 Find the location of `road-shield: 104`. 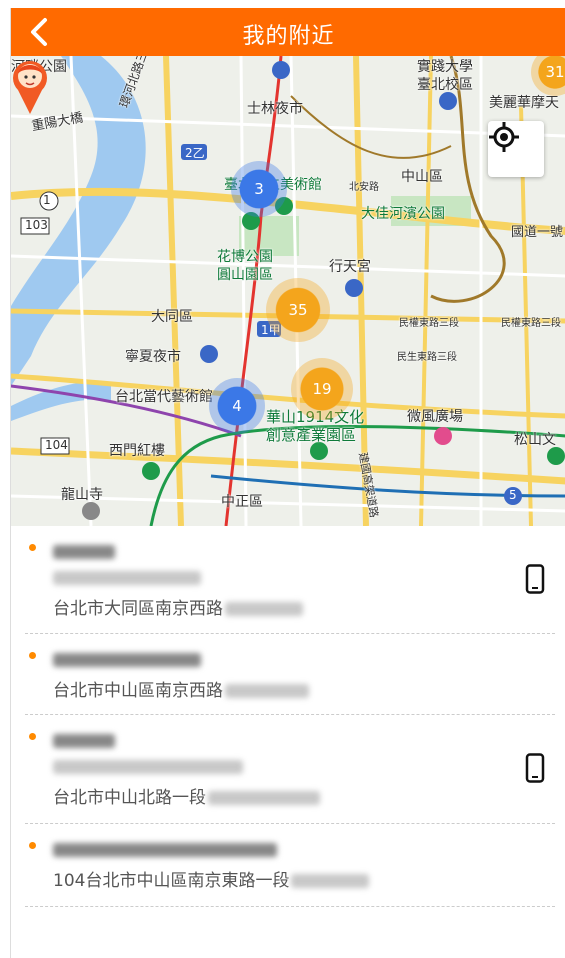

road-shield: 104 is located at coordinates (56, 445).